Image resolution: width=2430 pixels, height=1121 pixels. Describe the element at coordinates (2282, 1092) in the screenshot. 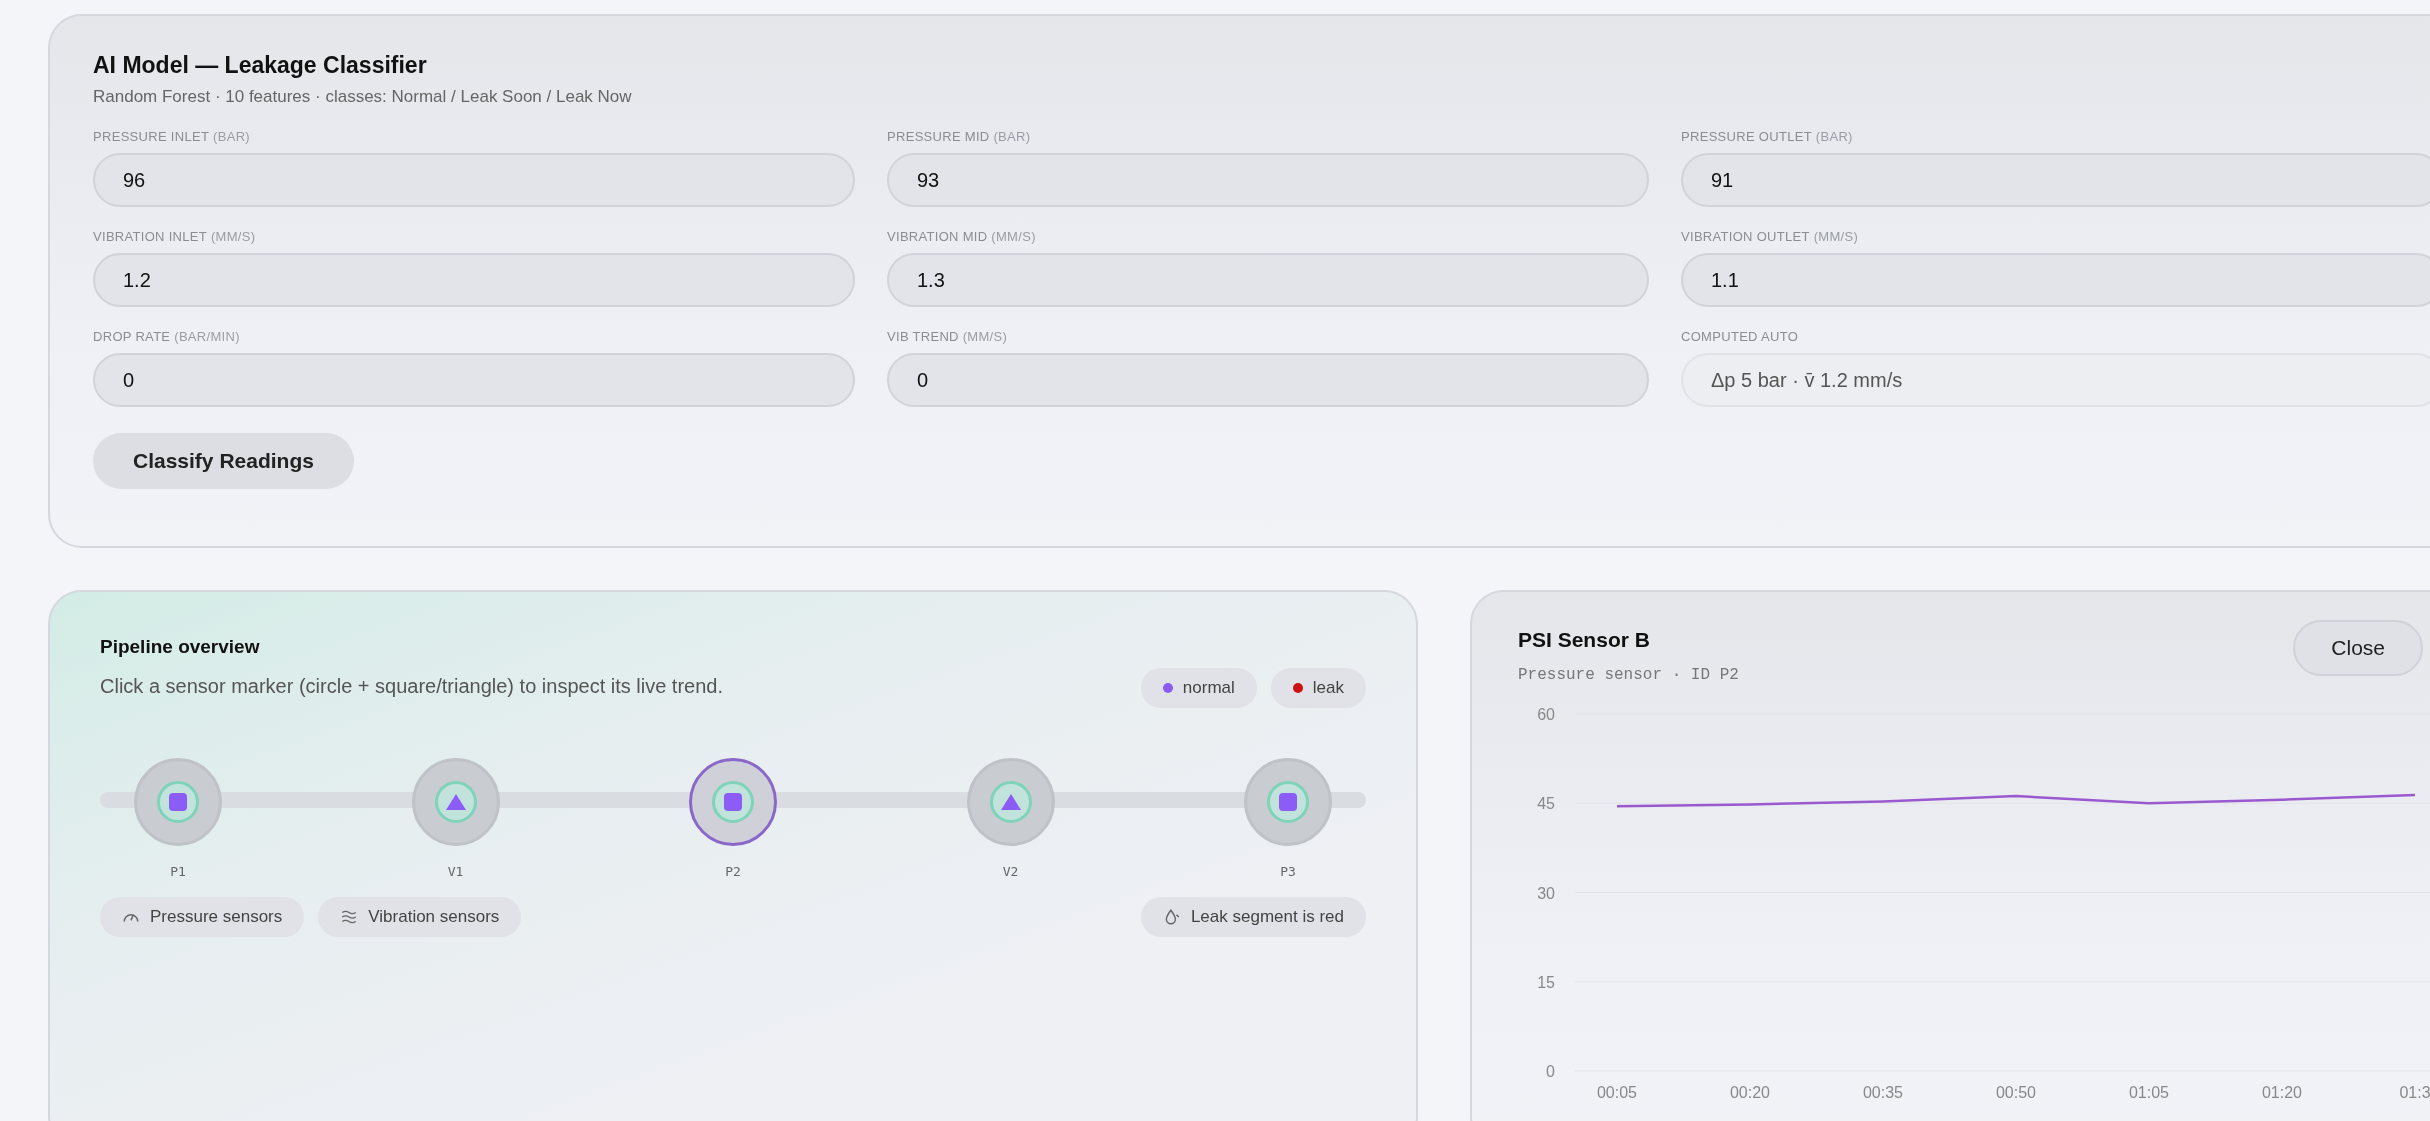

I see `axis-tick-label: 01:20` at that location.